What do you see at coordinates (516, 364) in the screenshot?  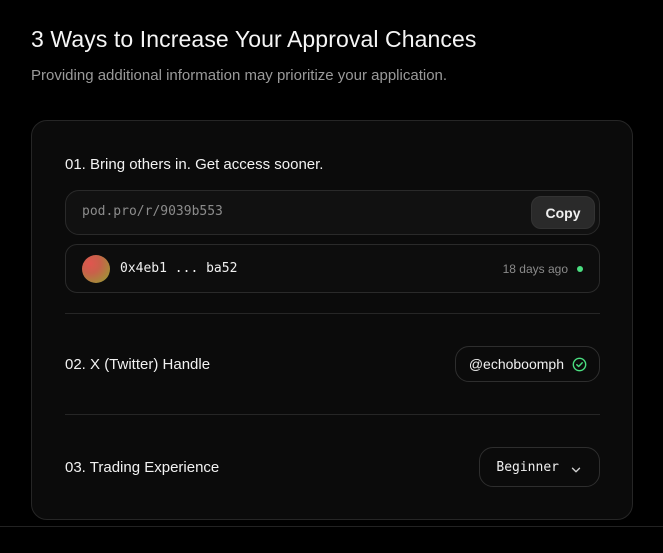 I see `twitter-handle-text: @echoboomph` at bounding box center [516, 364].